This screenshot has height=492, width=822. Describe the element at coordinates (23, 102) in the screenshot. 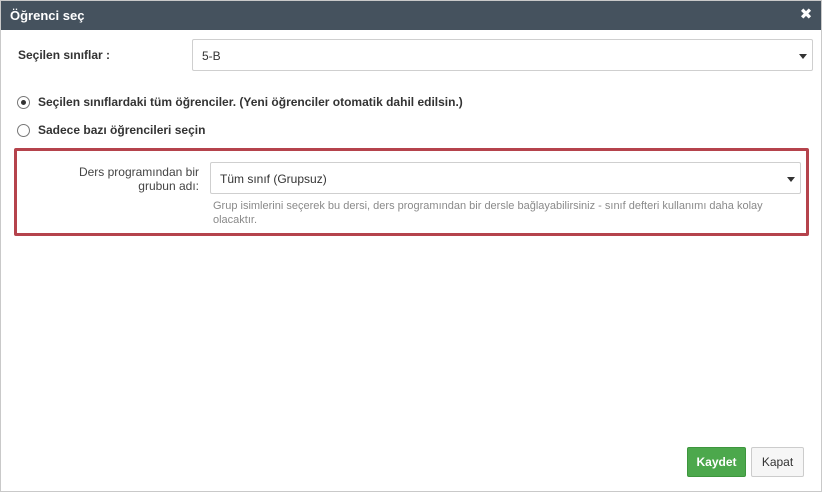

I see `all-students-radio` at that location.